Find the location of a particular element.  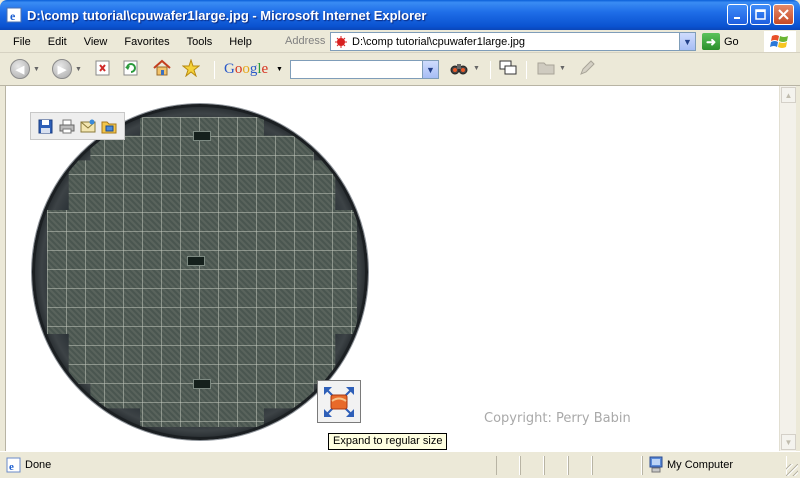

minimize-button is located at coordinates (737, 14).